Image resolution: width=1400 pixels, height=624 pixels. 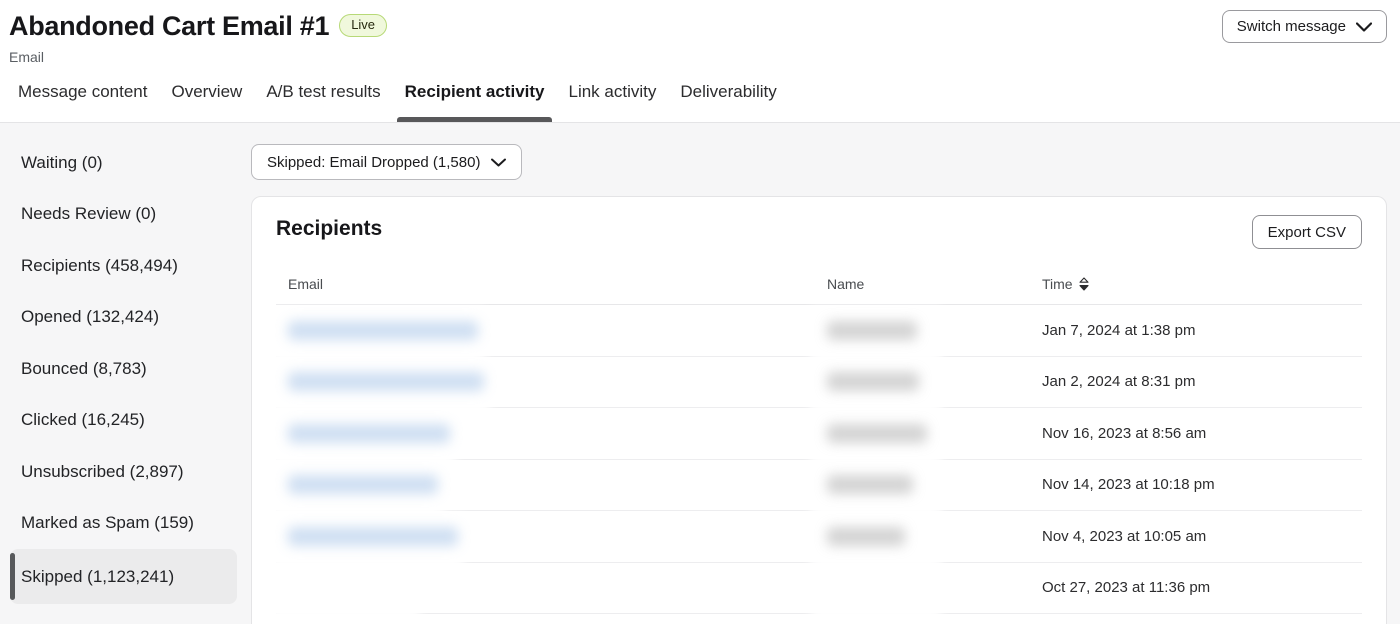 What do you see at coordinates (1124, 536) in the screenshot?
I see `time-cell: Nov 4, 2023 at 10:05 am` at bounding box center [1124, 536].